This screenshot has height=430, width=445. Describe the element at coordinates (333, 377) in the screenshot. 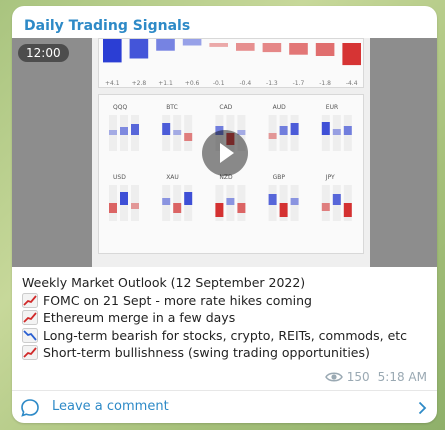

I see `eye-icon` at that location.